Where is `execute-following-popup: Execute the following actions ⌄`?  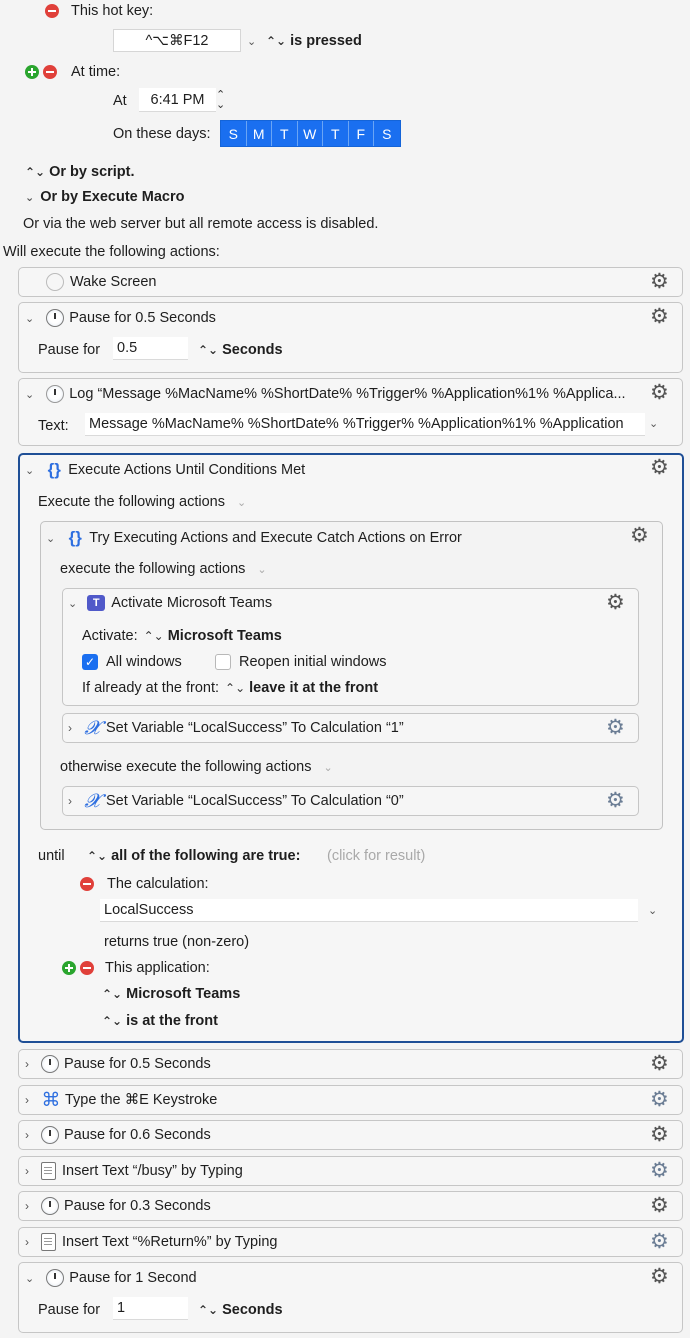
execute-following-popup: Execute the following actions ⌄ is located at coordinates (142, 502).